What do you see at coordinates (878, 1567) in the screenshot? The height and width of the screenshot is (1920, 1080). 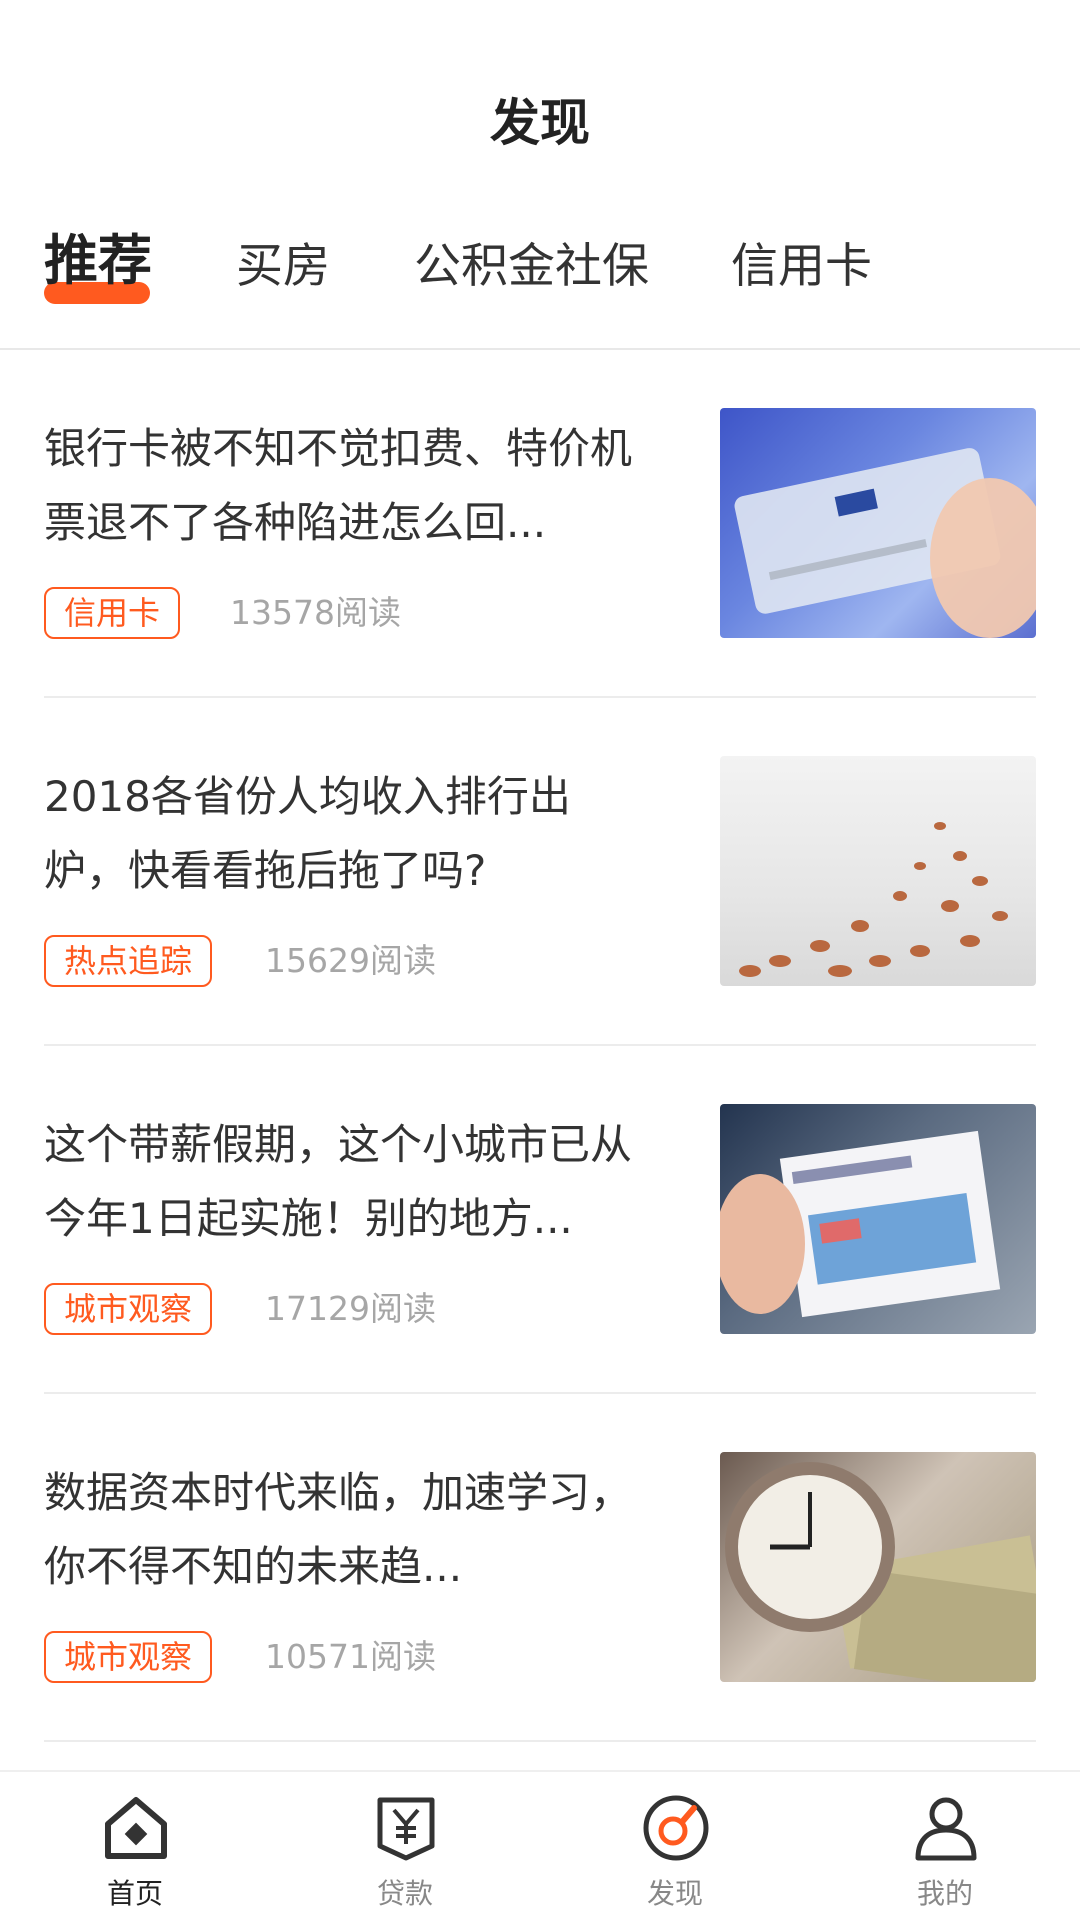 I see `clock-money-image` at bounding box center [878, 1567].